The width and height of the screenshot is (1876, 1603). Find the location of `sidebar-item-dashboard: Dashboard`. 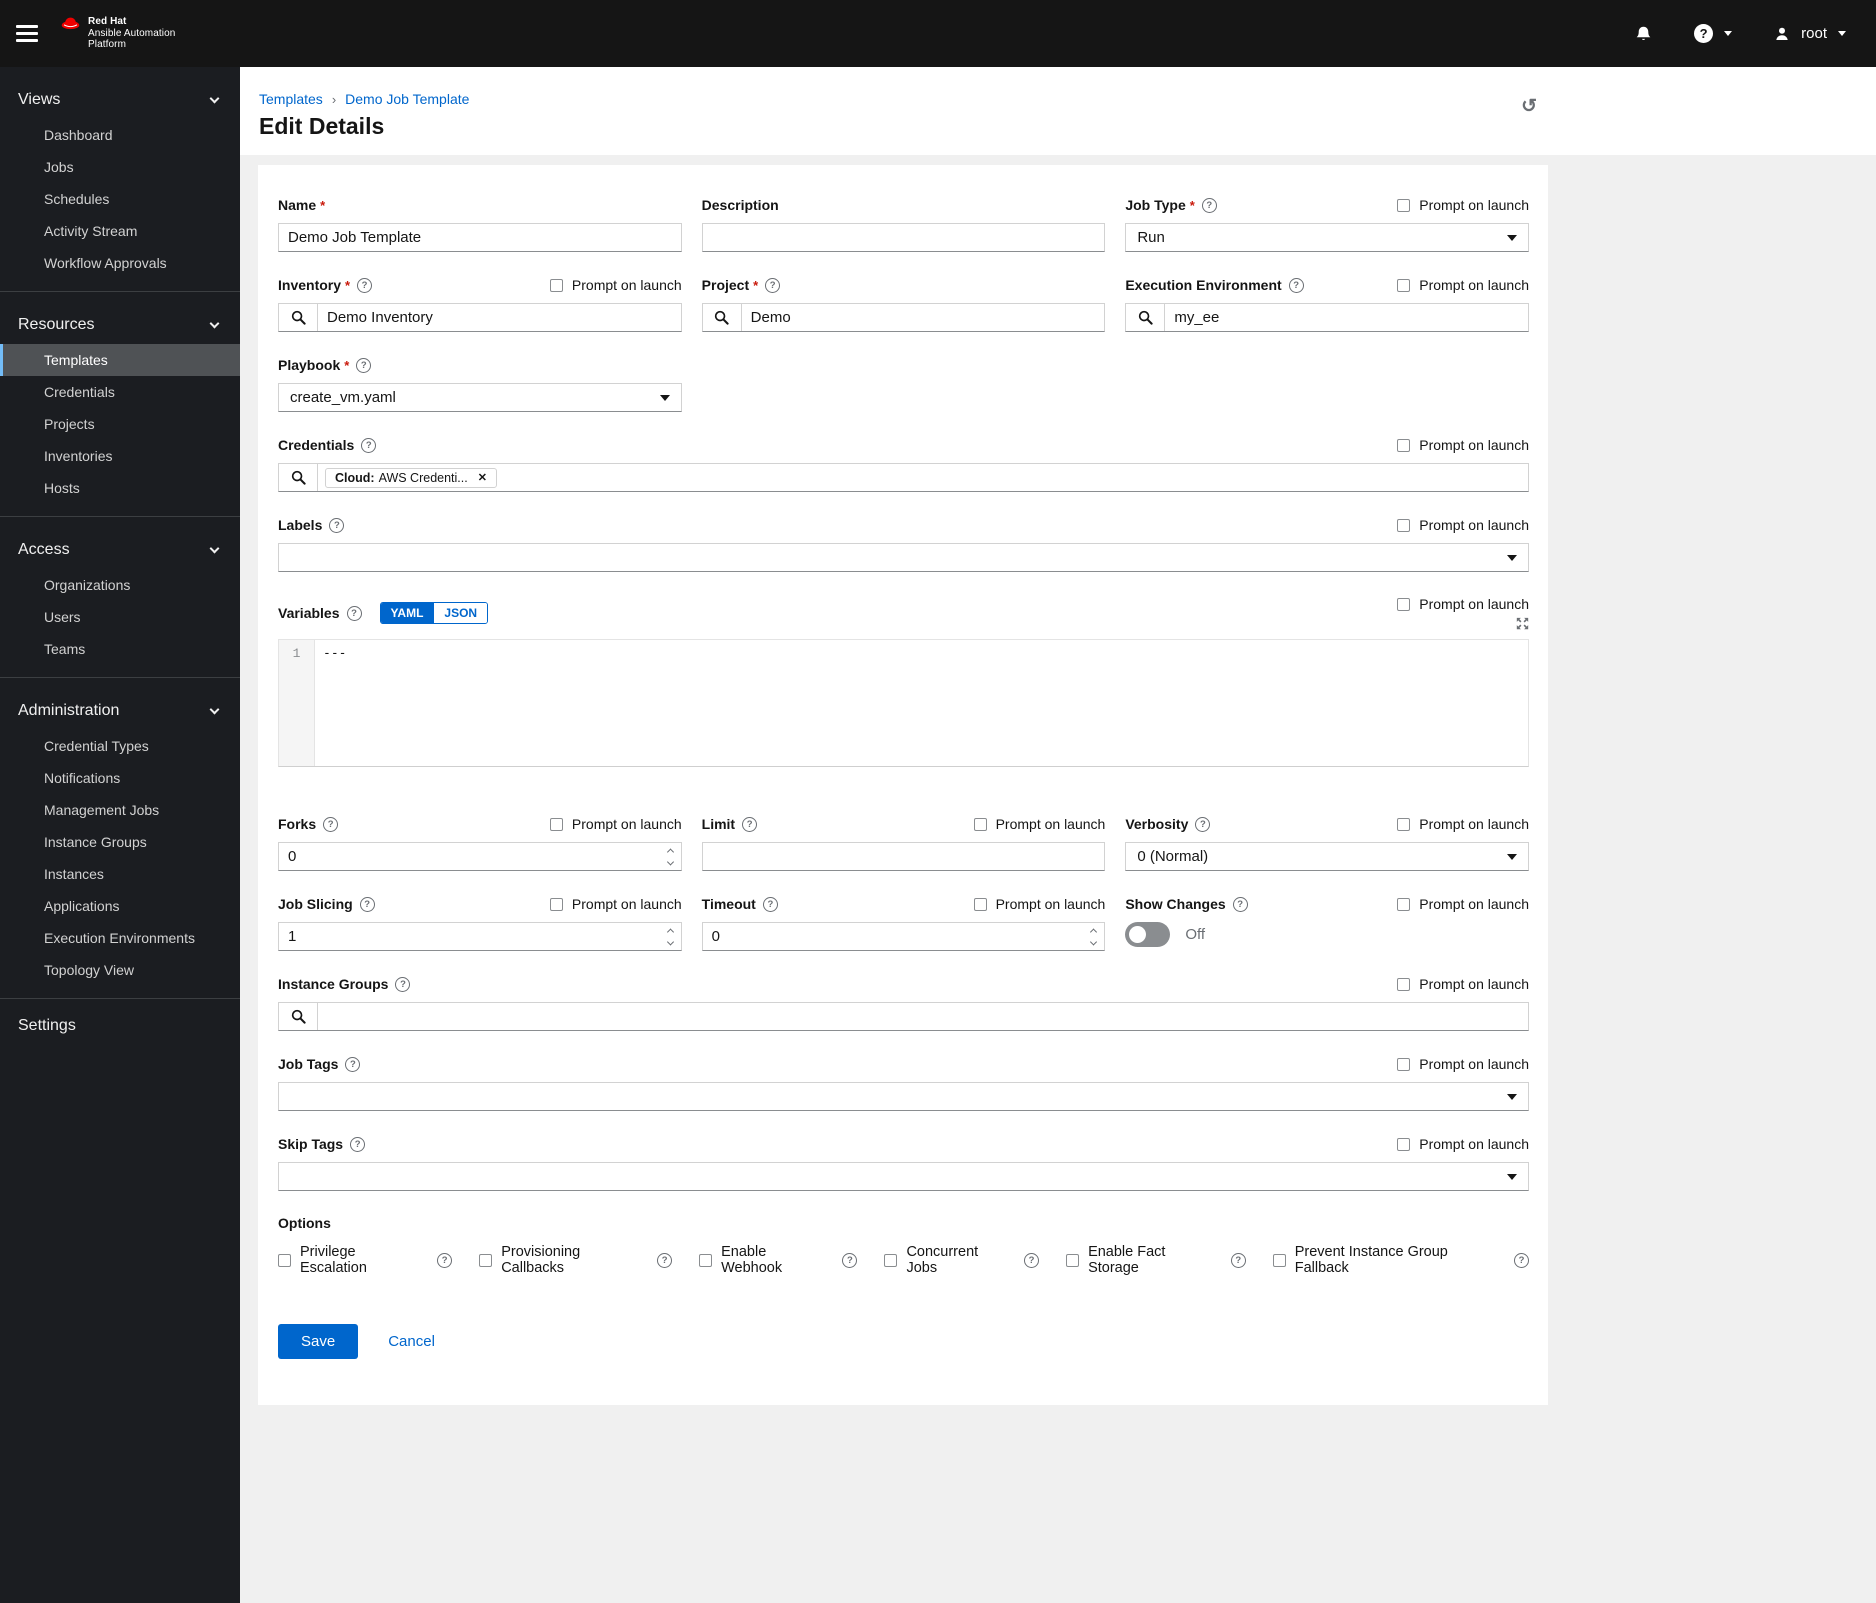

sidebar-item-dashboard: Dashboard is located at coordinates (120, 135).